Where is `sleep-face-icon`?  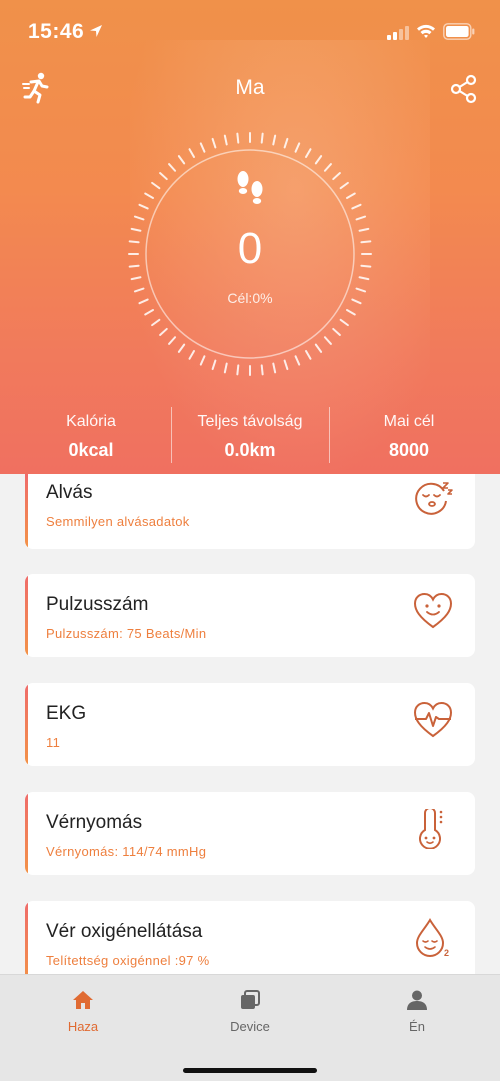
sleep-face-icon is located at coordinates (434, 498).